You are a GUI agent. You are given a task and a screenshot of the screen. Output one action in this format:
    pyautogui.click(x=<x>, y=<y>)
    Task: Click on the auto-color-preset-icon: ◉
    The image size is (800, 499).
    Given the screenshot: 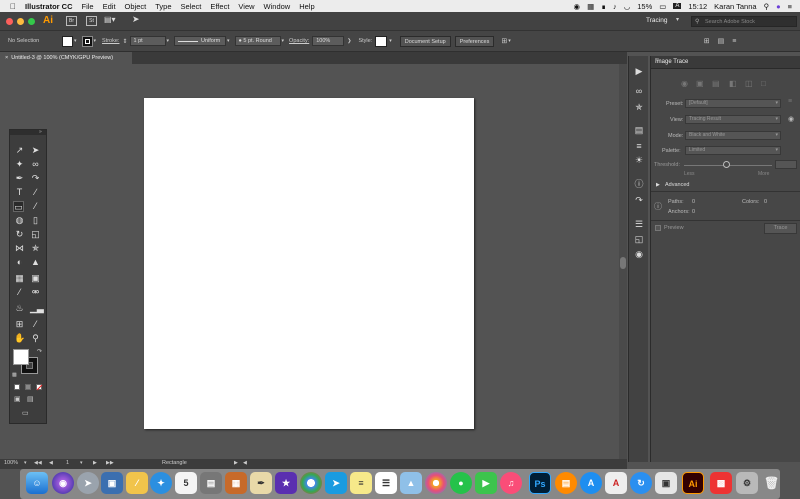 What is the action you would take?
    pyautogui.click(x=684, y=83)
    